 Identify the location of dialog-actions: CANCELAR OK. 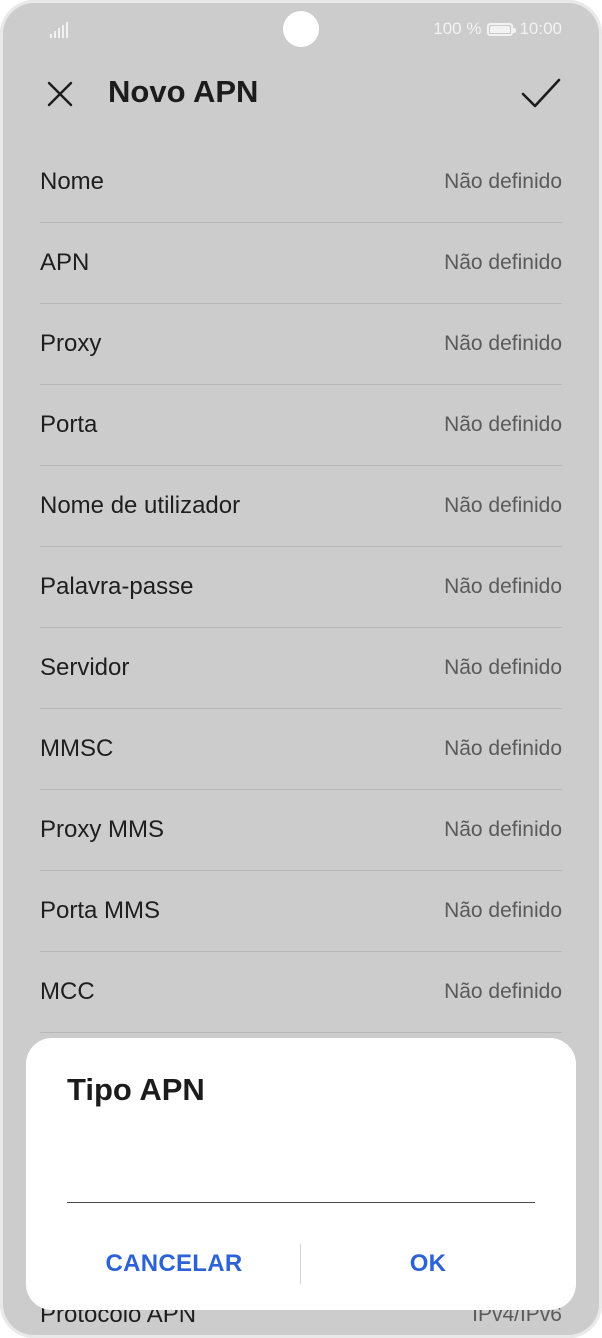
(301, 1264).